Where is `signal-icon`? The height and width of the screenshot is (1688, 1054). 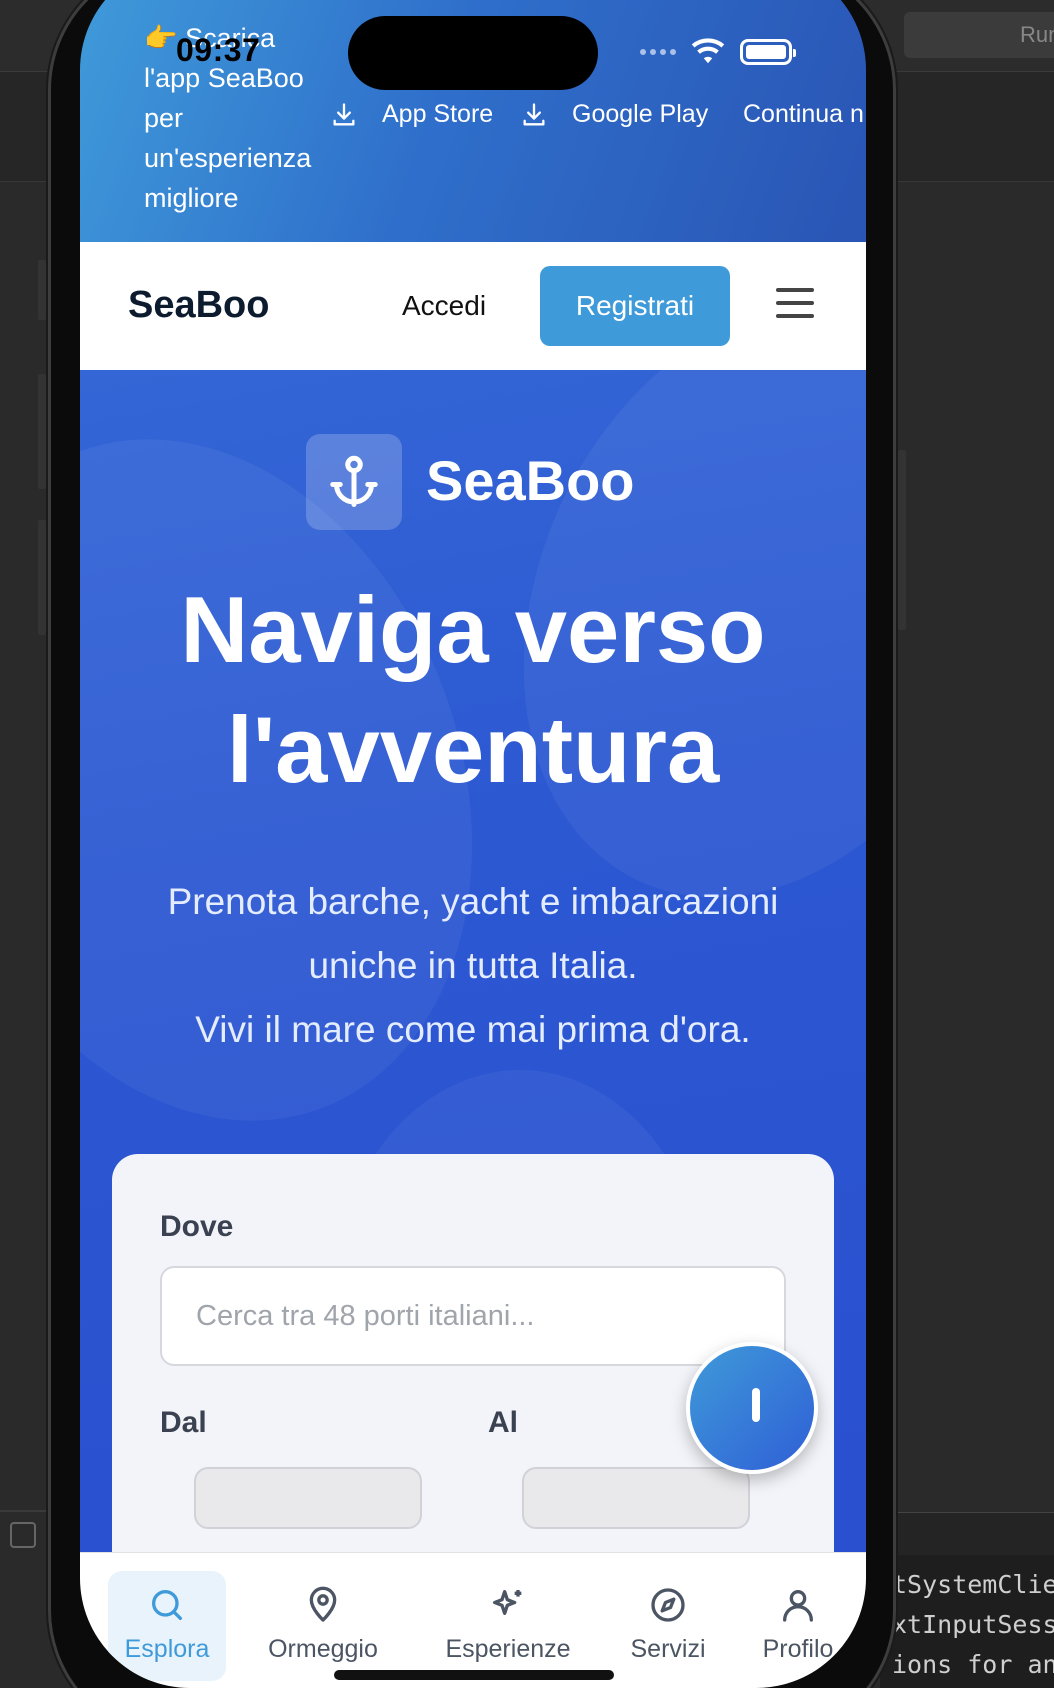 signal-icon is located at coordinates (658, 52).